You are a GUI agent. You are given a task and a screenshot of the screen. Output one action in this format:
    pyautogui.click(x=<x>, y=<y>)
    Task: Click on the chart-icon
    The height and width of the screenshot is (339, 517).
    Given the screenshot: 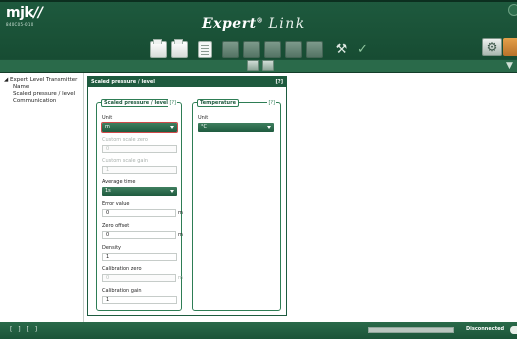 What is the action you would take?
    pyautogui.click(x=230, y=49)
    